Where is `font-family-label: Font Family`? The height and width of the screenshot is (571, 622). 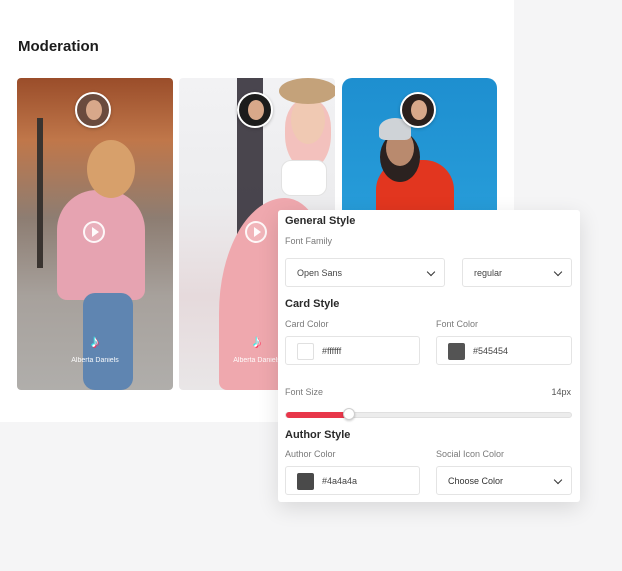 font-family-label: Font Family is located at coordinates (309, 241).